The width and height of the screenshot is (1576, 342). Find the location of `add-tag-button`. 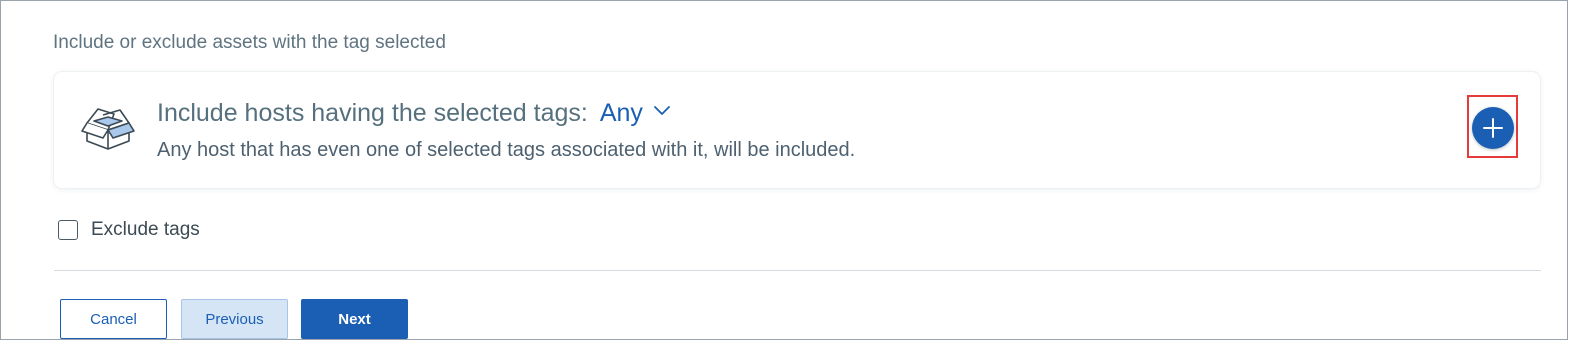

add-tag-button is located at coordinates (1493, 128).